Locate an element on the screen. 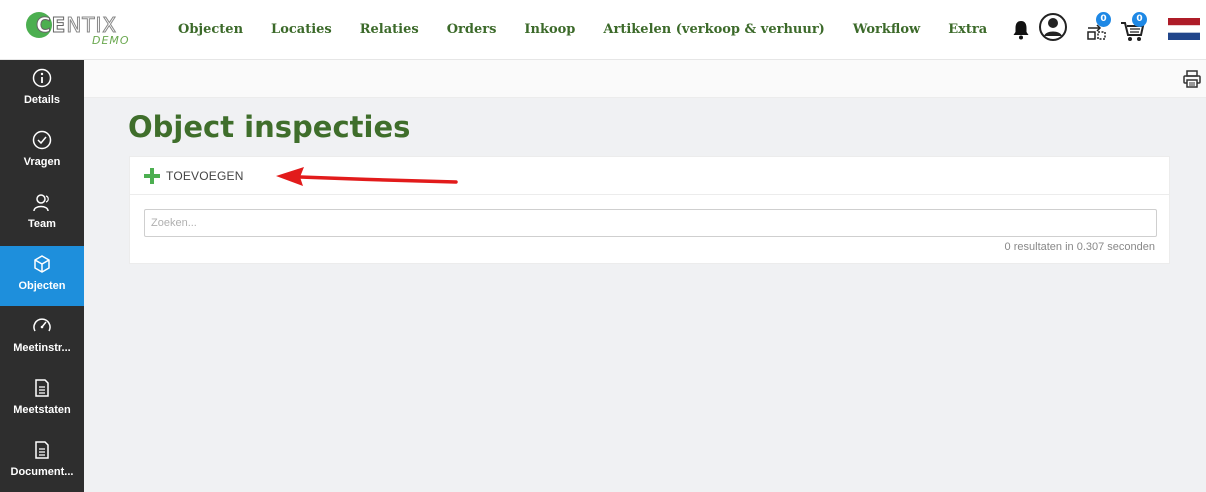  cube-icon is located at coordinates (42, 264).